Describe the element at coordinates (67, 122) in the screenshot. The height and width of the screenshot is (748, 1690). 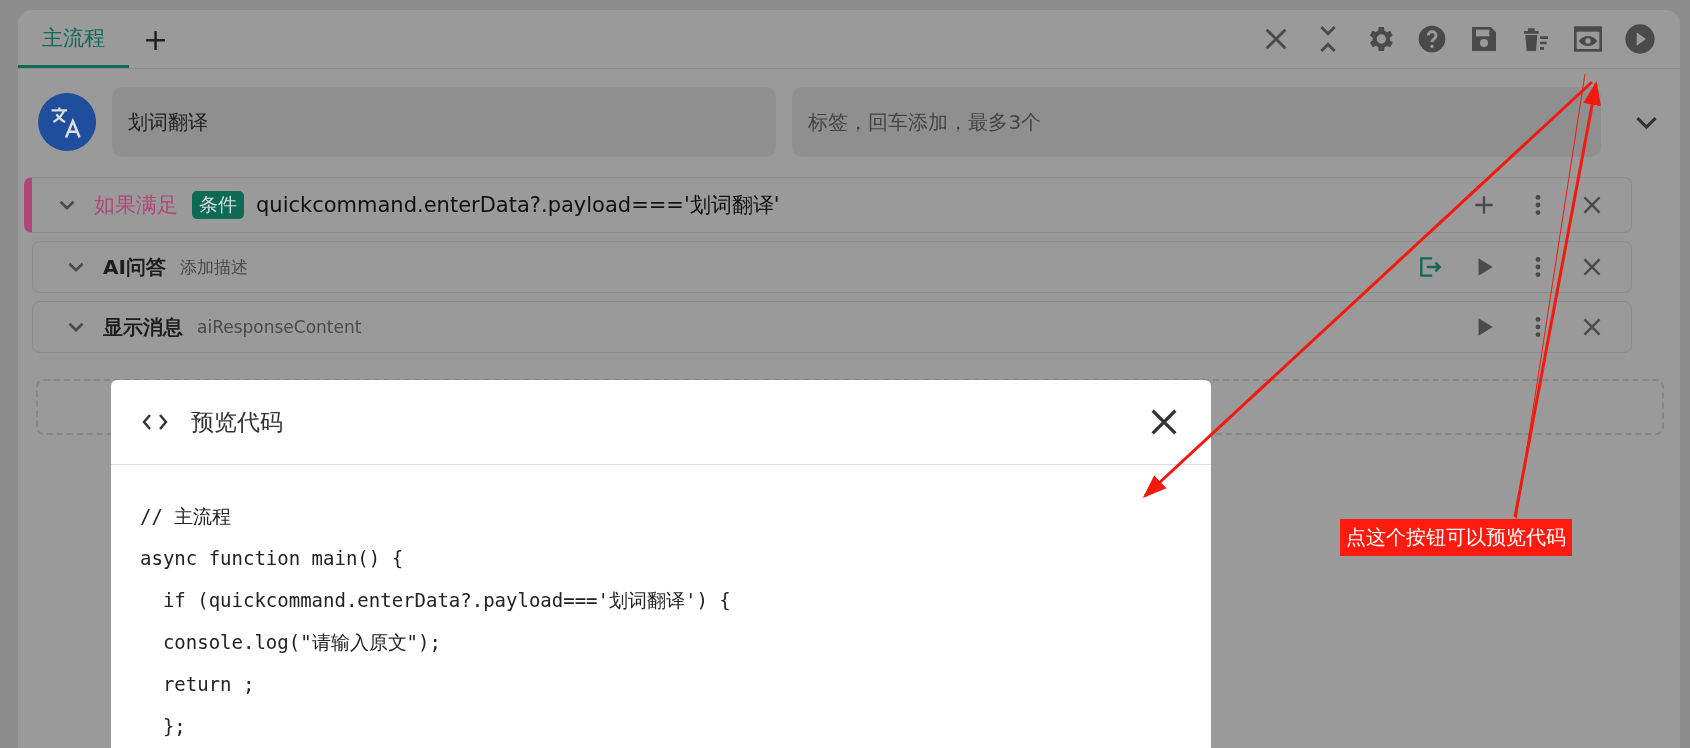
I see `translate-icon` at that location.